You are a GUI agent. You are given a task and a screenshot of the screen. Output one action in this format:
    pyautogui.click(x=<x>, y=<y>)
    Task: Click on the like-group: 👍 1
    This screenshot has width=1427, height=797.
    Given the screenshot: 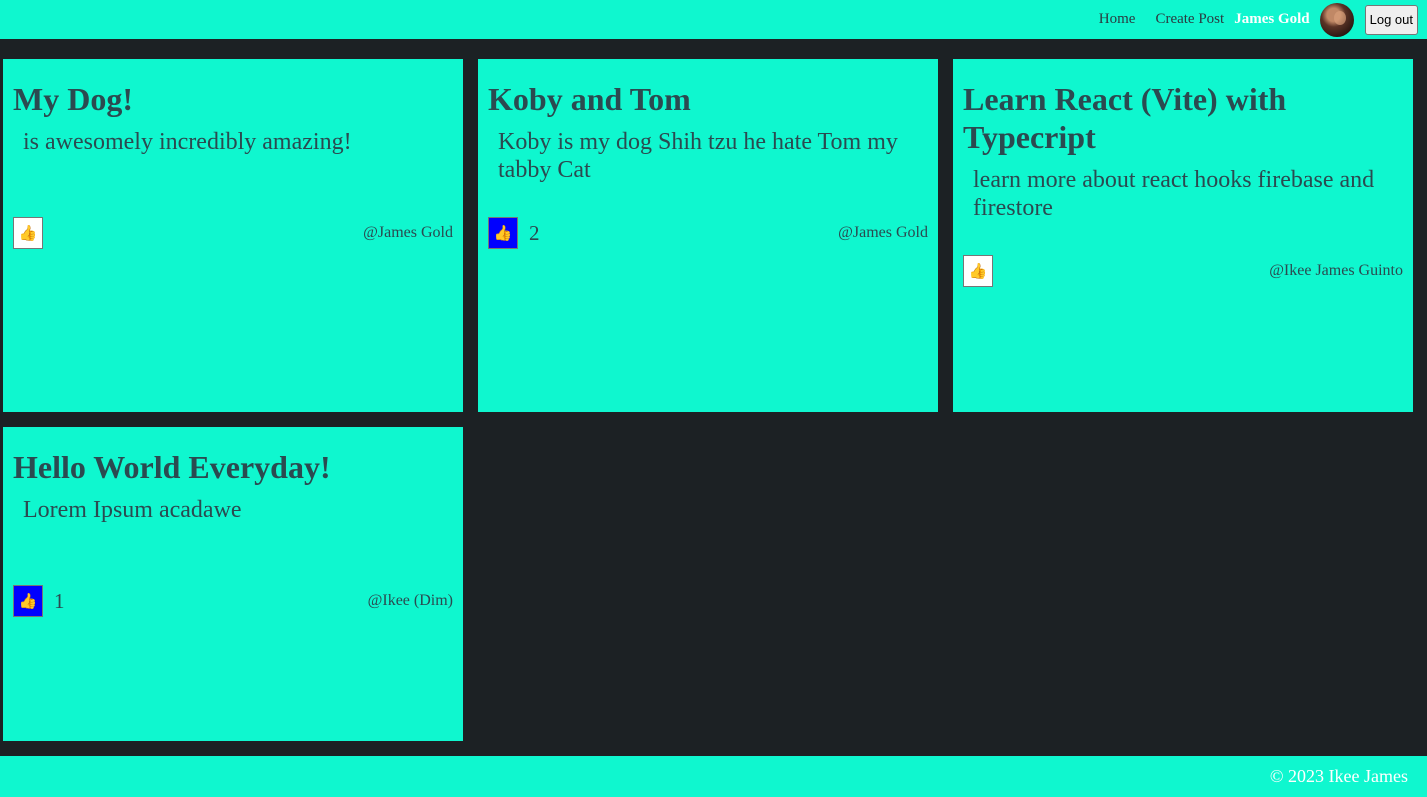 What is the action you would take?
    pyautogui.click(x=39, y=601)
    